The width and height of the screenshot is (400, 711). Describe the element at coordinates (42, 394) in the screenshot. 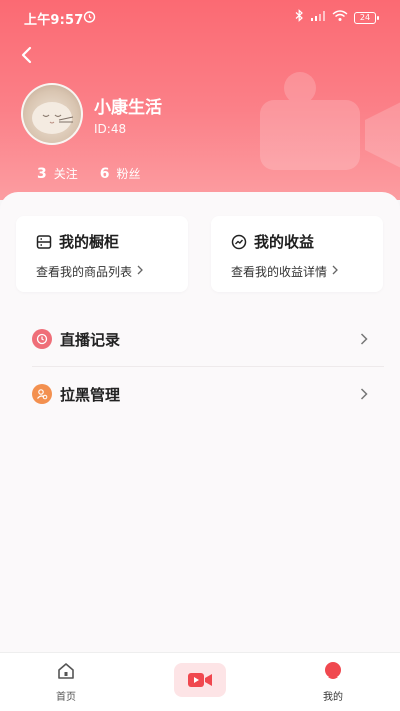

I see `user-block-icon` at that location.